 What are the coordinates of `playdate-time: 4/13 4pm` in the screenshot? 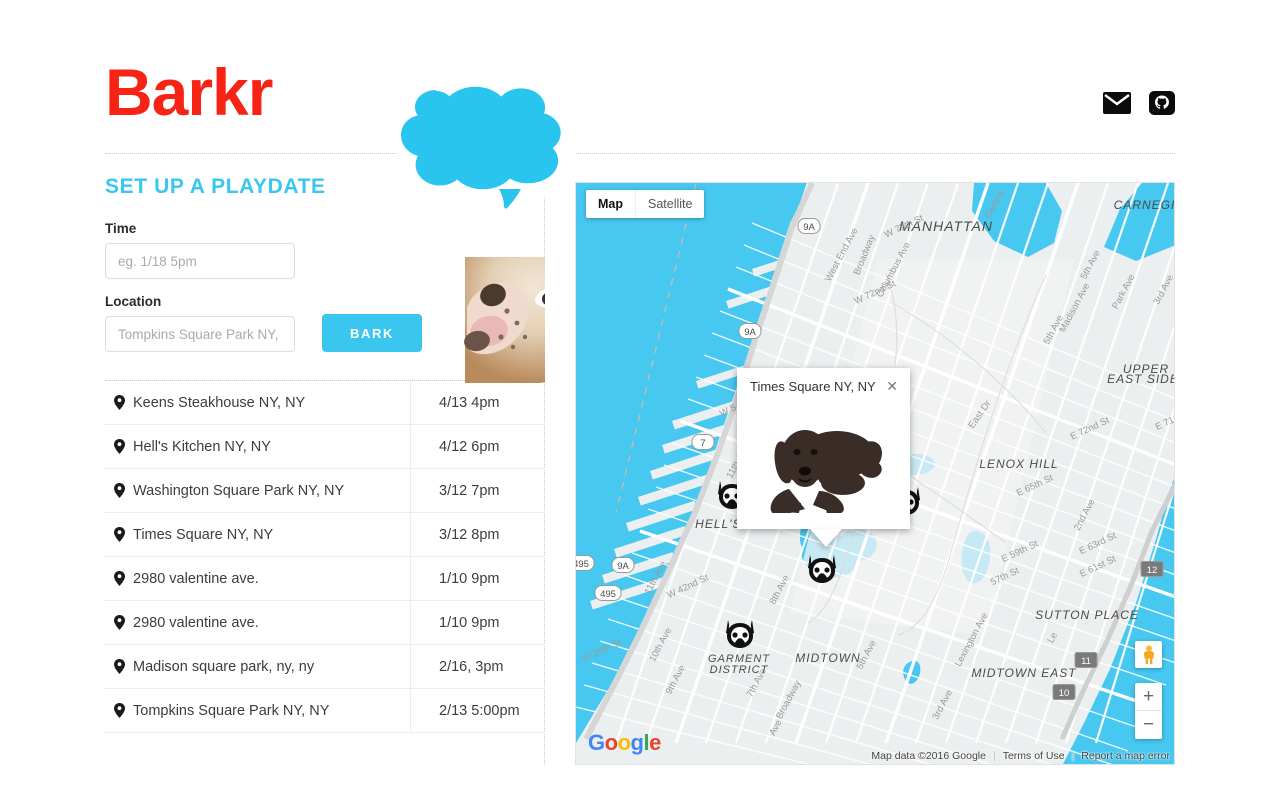 It's located at (477, 402).